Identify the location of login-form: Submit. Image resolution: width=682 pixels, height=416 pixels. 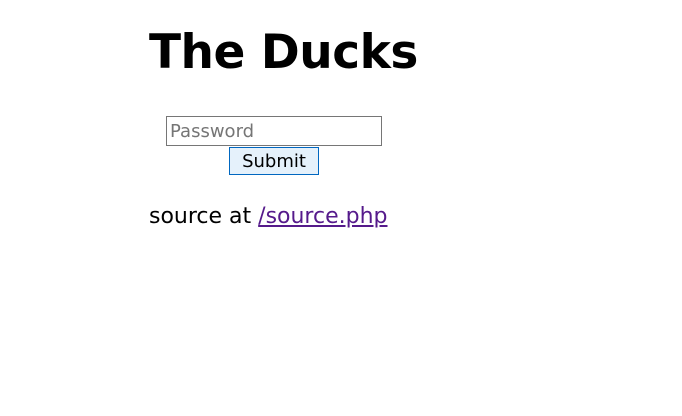
(274, 145).